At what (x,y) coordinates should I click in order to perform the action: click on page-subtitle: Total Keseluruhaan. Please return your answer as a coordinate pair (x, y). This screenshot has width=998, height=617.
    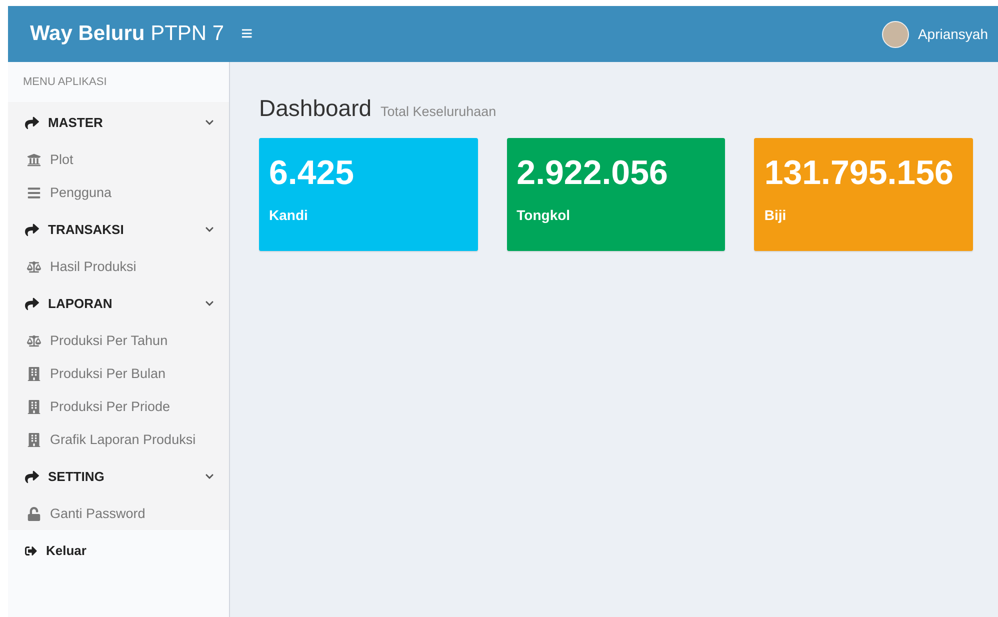
    Looking at the image, I should click on (438, 111).